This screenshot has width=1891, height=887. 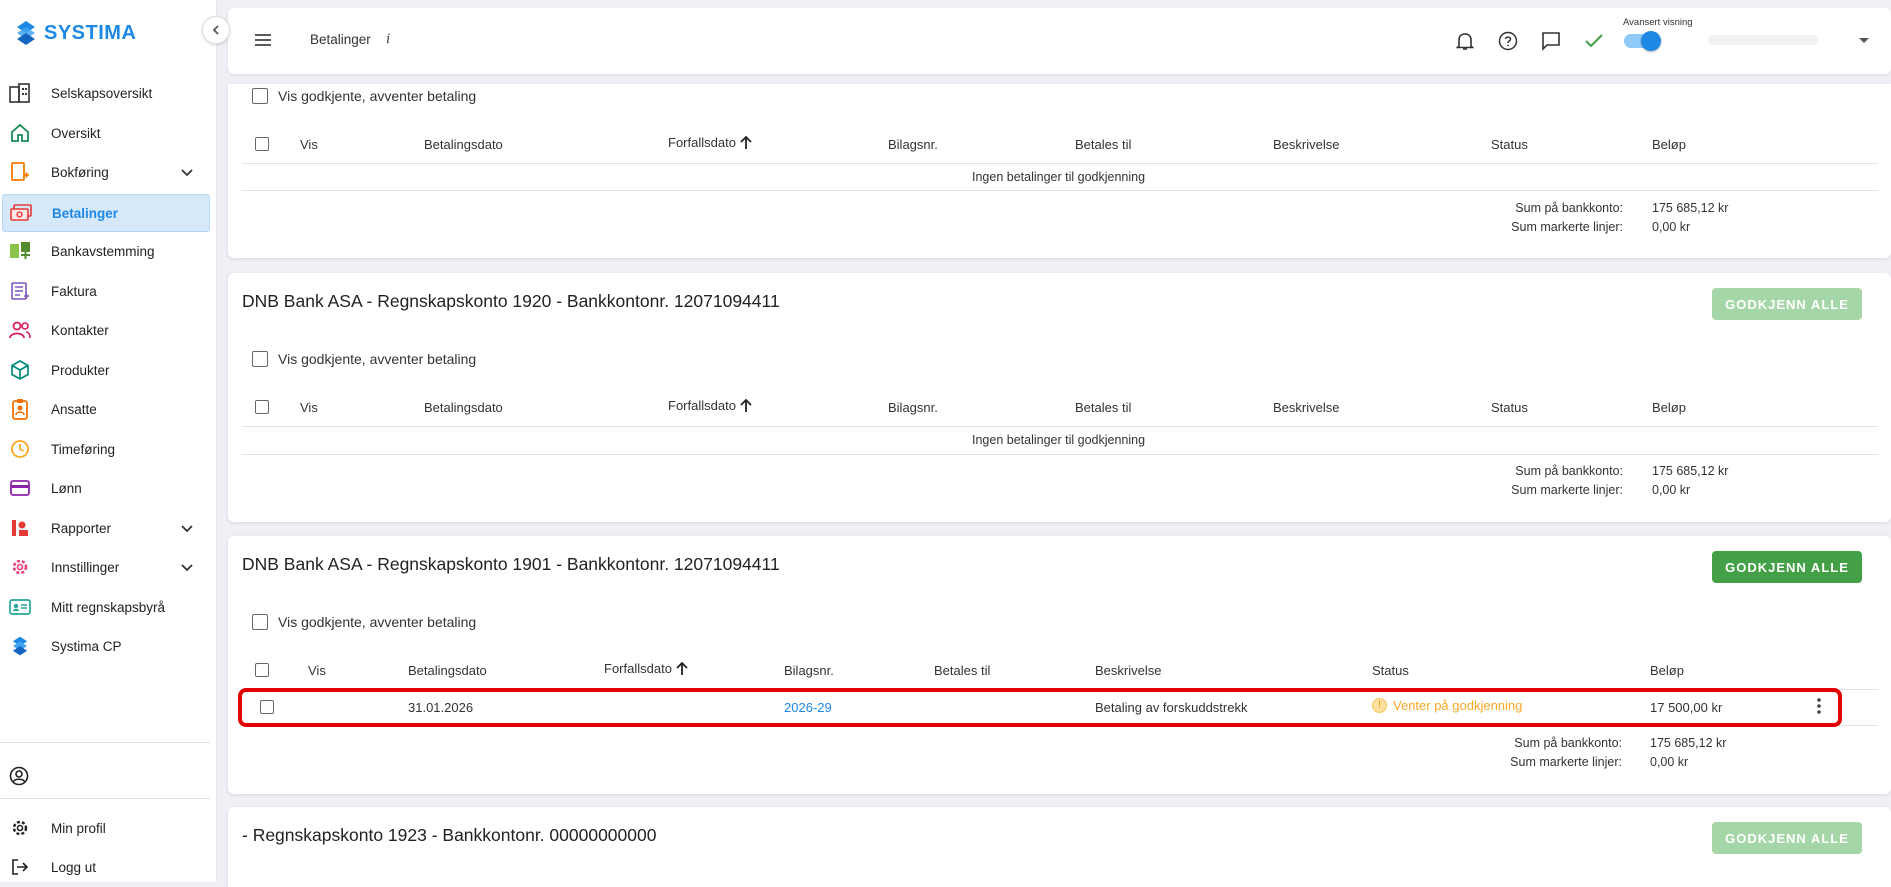 What do you see at coordinates (1594, 41) in the screenshot?
I see `checkmark-icon` at bounding box center [1594, 41].